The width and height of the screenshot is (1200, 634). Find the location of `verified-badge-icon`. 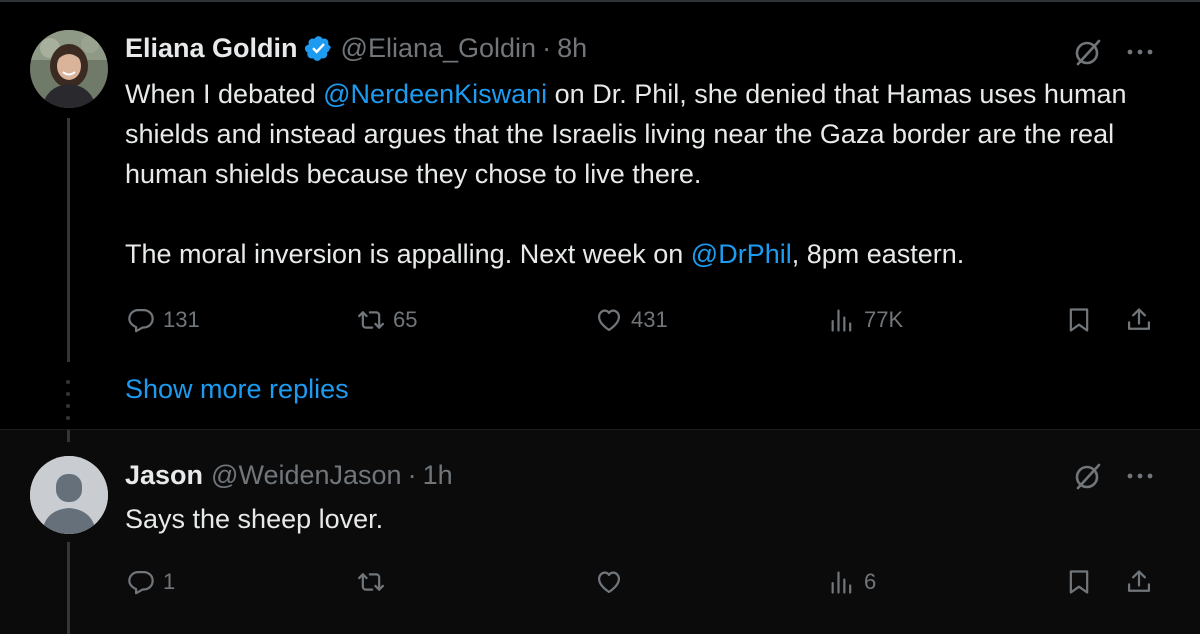

verified-badge-icon is located at coordinates (318, 48).